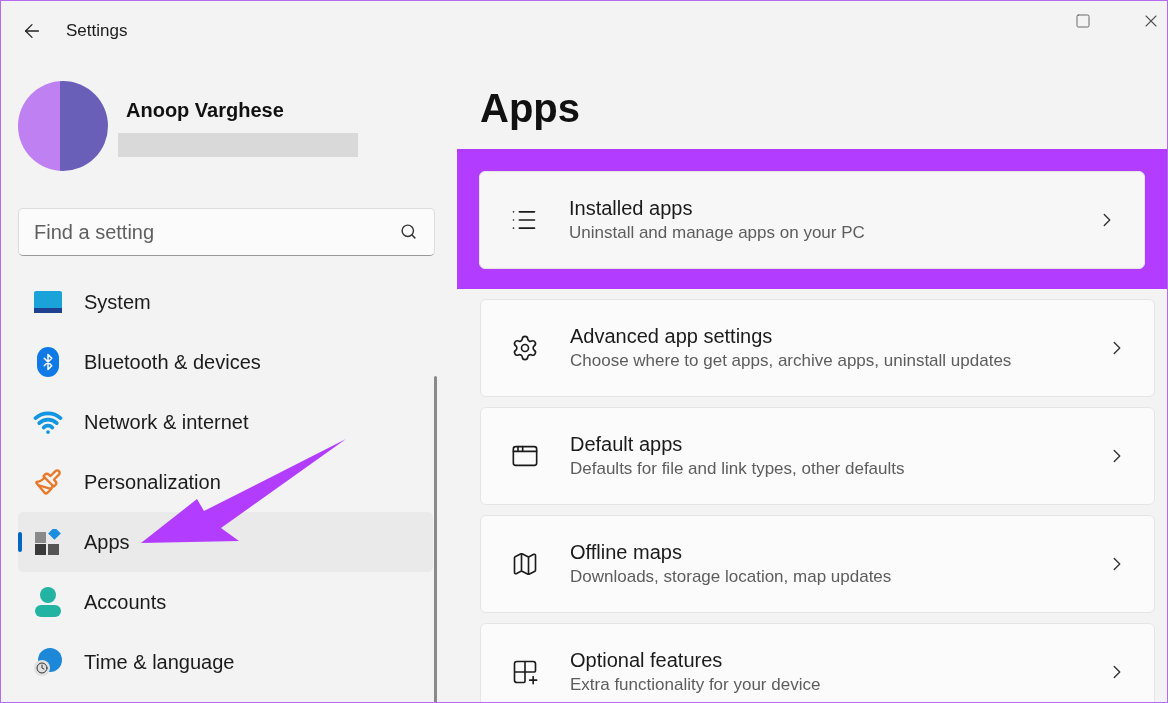 This screenshot has width=1168, height=703. Describe the element at coordinates (225, 662) in the screenshot. I see `nav-item: Time & language` at that location.